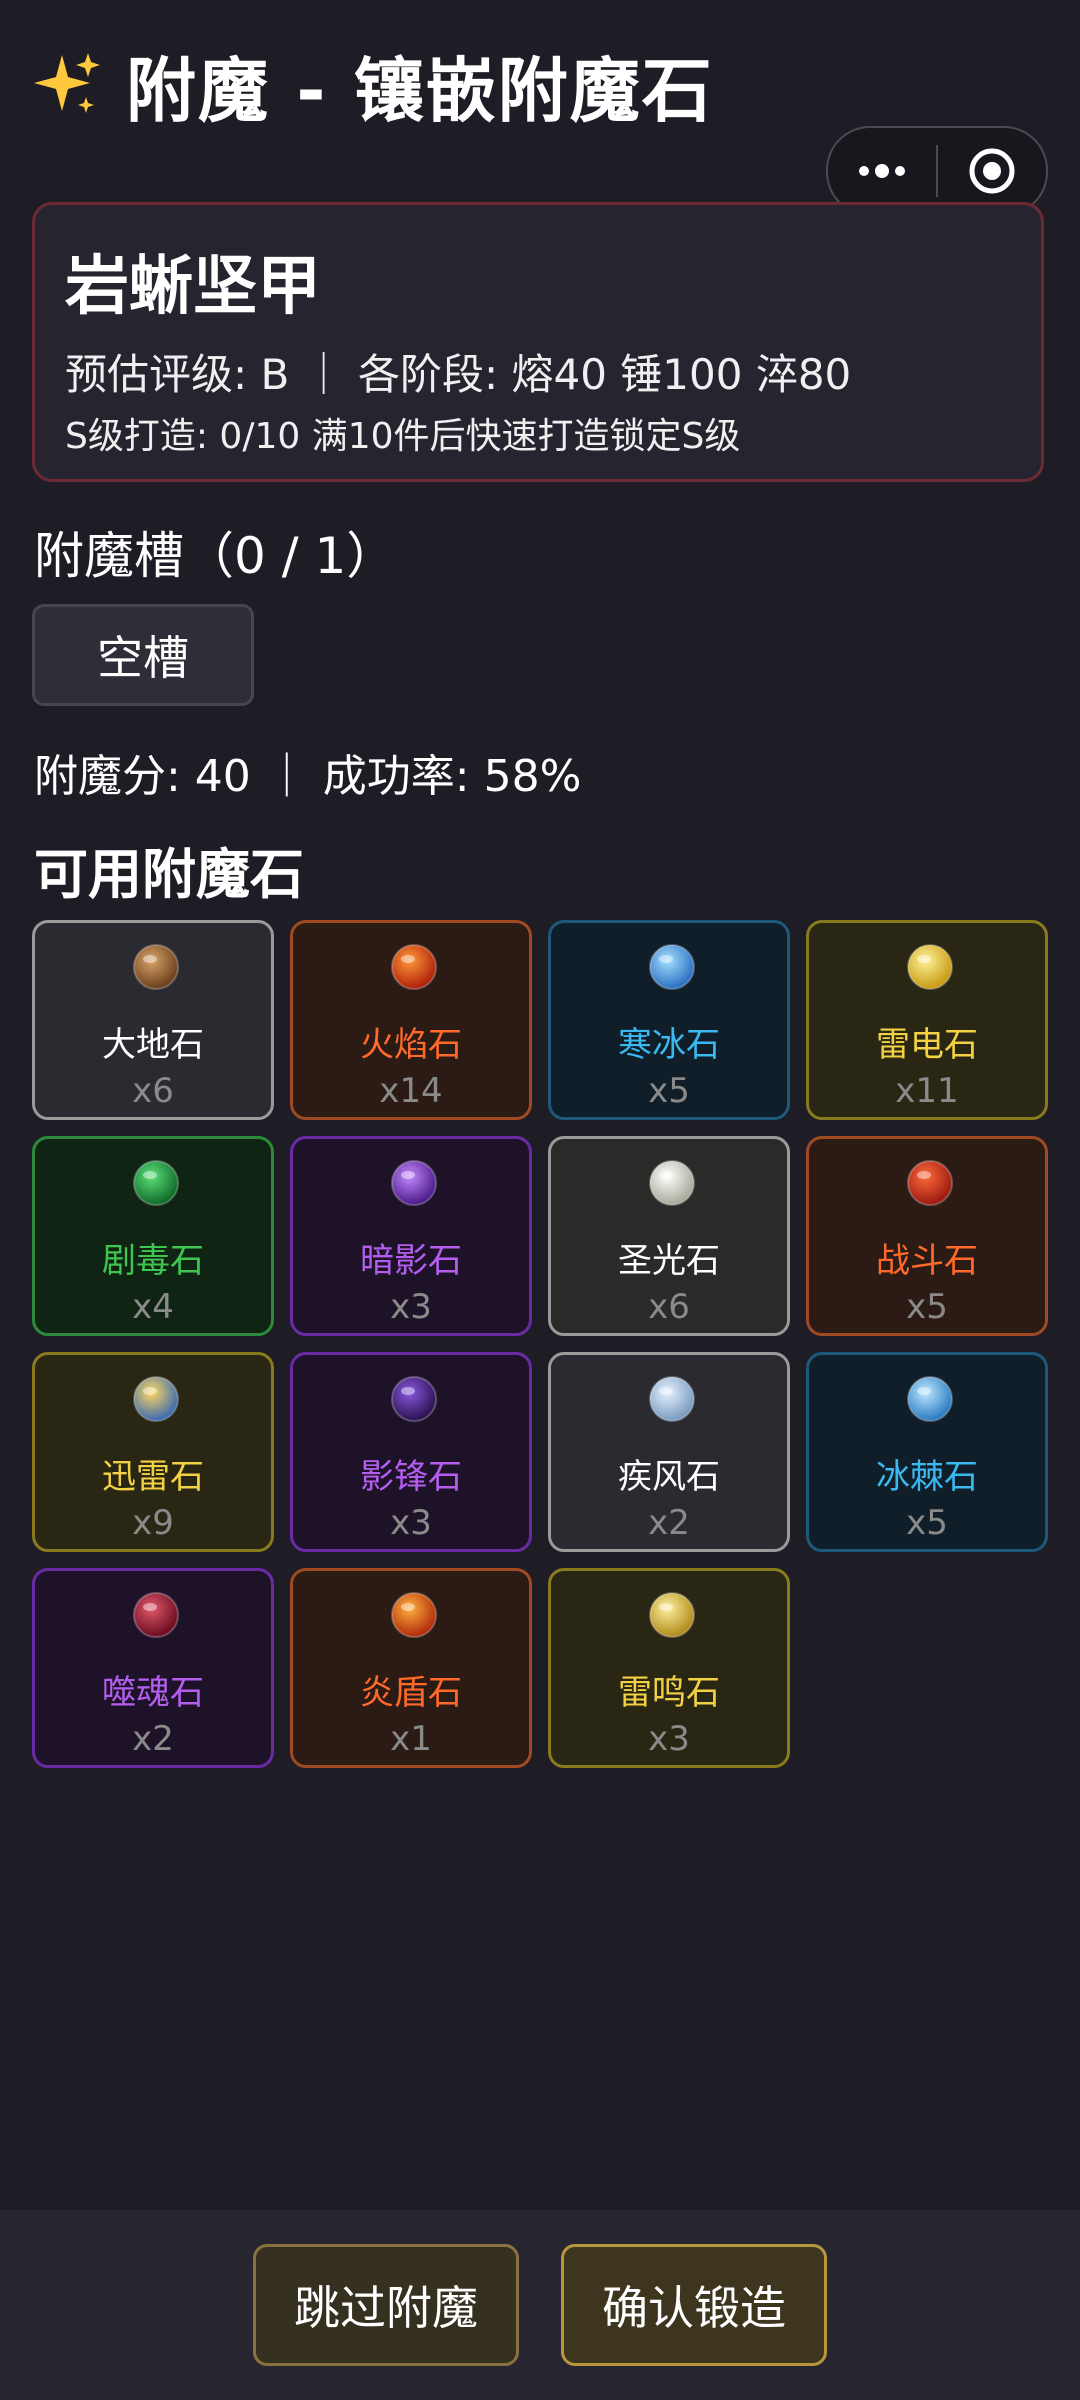 The width and height of the screenshot is (1080, 2400). I want to click on enchant-stats: 附魔分: 40 ｜ 成功率: 58%, so click(308, 776).